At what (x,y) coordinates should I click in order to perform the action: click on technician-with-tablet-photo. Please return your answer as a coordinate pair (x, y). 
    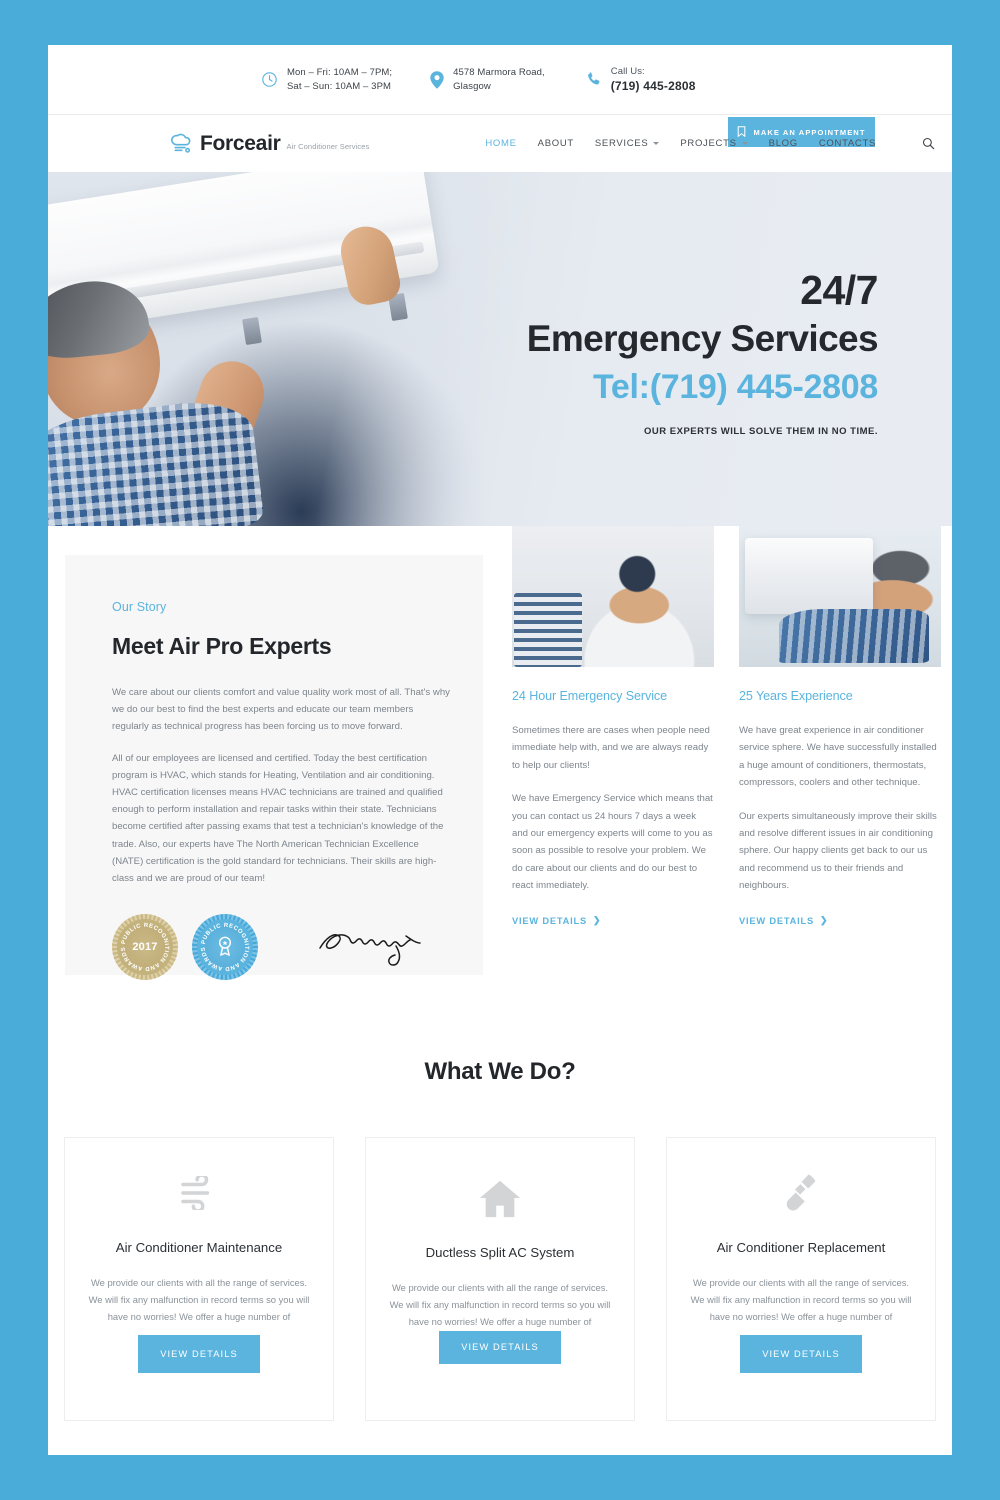
    Looking at the image, I should click on (613, 596).